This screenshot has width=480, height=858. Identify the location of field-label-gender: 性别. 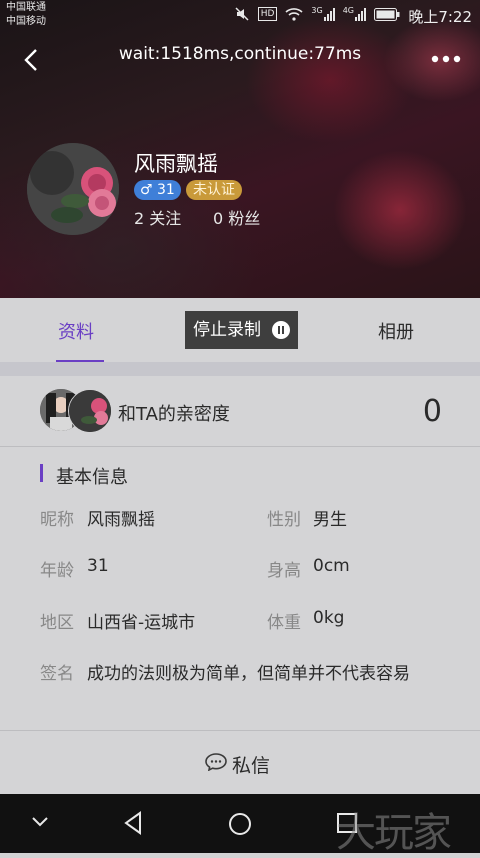
(284, 520).